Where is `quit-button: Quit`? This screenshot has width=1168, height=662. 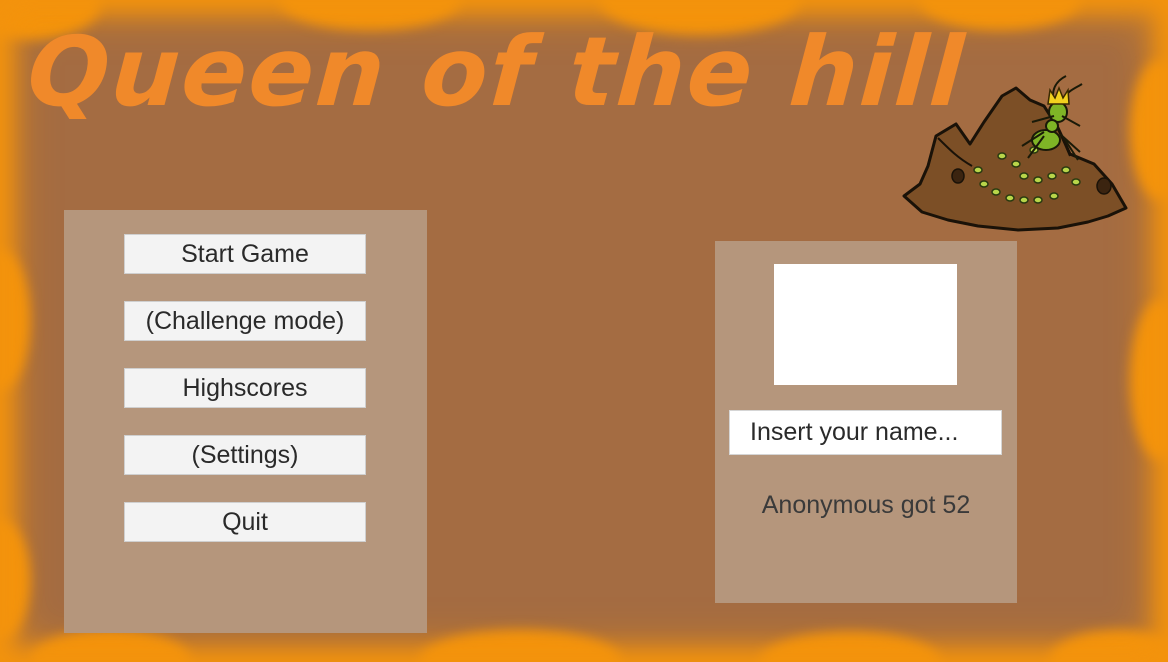 quit-button: Quit is located at coordinates (245, 522).